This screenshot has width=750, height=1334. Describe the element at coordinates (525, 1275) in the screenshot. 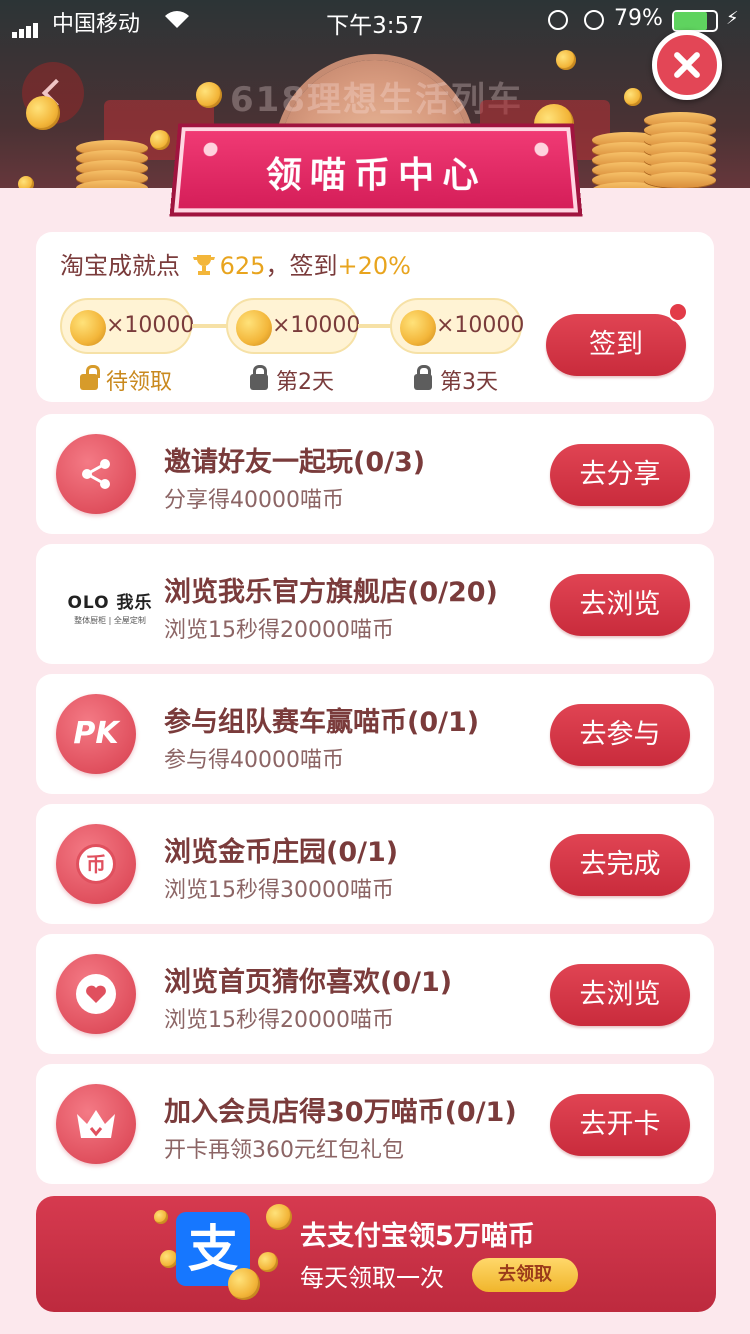

I see `alipay-claim-button: 去领取` at that location.